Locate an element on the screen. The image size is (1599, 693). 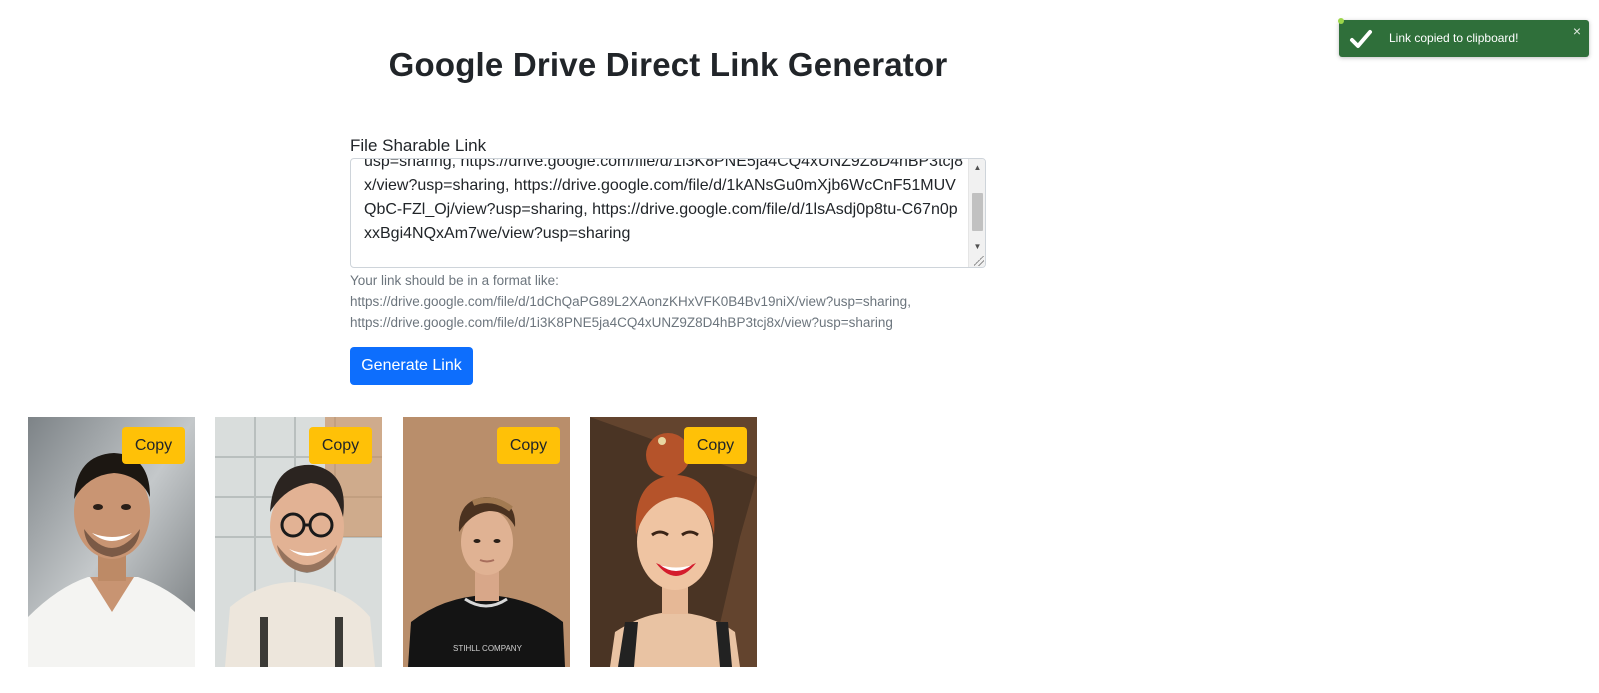
copied-toast: Link copied to clipboard! × is located at coordinates (1463, 37).